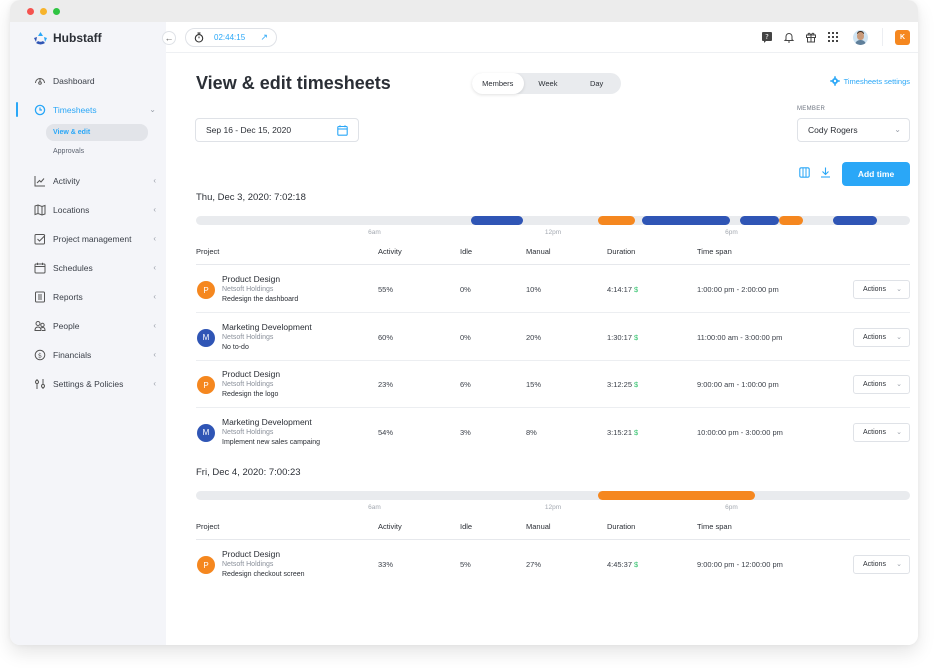  Describe the element at coordinates (88, 180) in the screenshot. I see `sidebar-item-activity: Activity ‹` at that location.